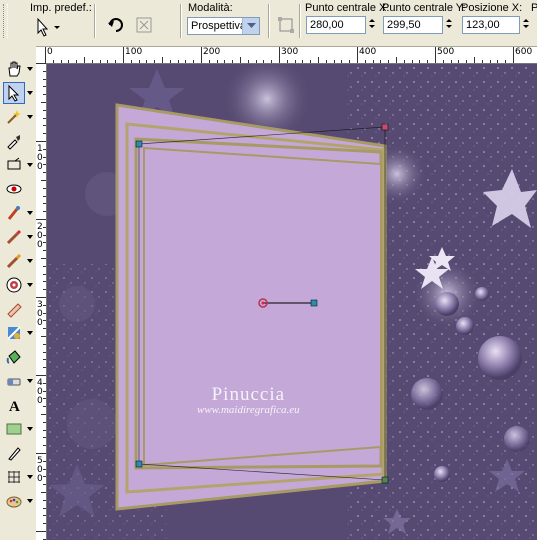  Describe the element at coordinates (385, 127) in the screenshot. I see `corner-handle-top-right` at that location.